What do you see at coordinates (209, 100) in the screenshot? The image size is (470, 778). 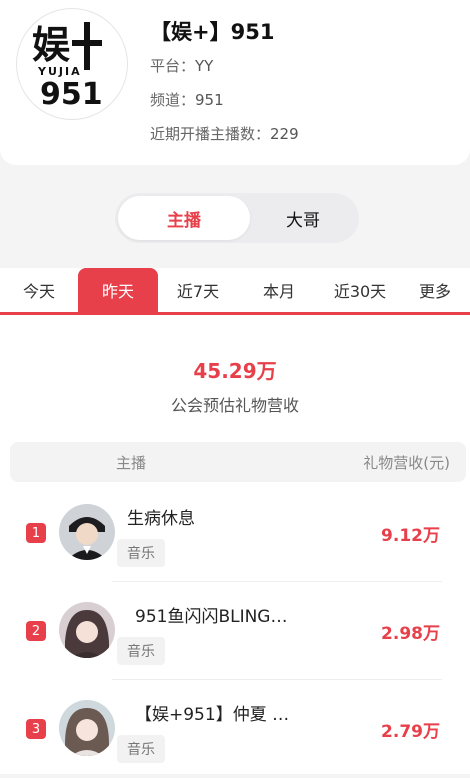 I see `channel-value: 951` at bounding box center [209, 100].